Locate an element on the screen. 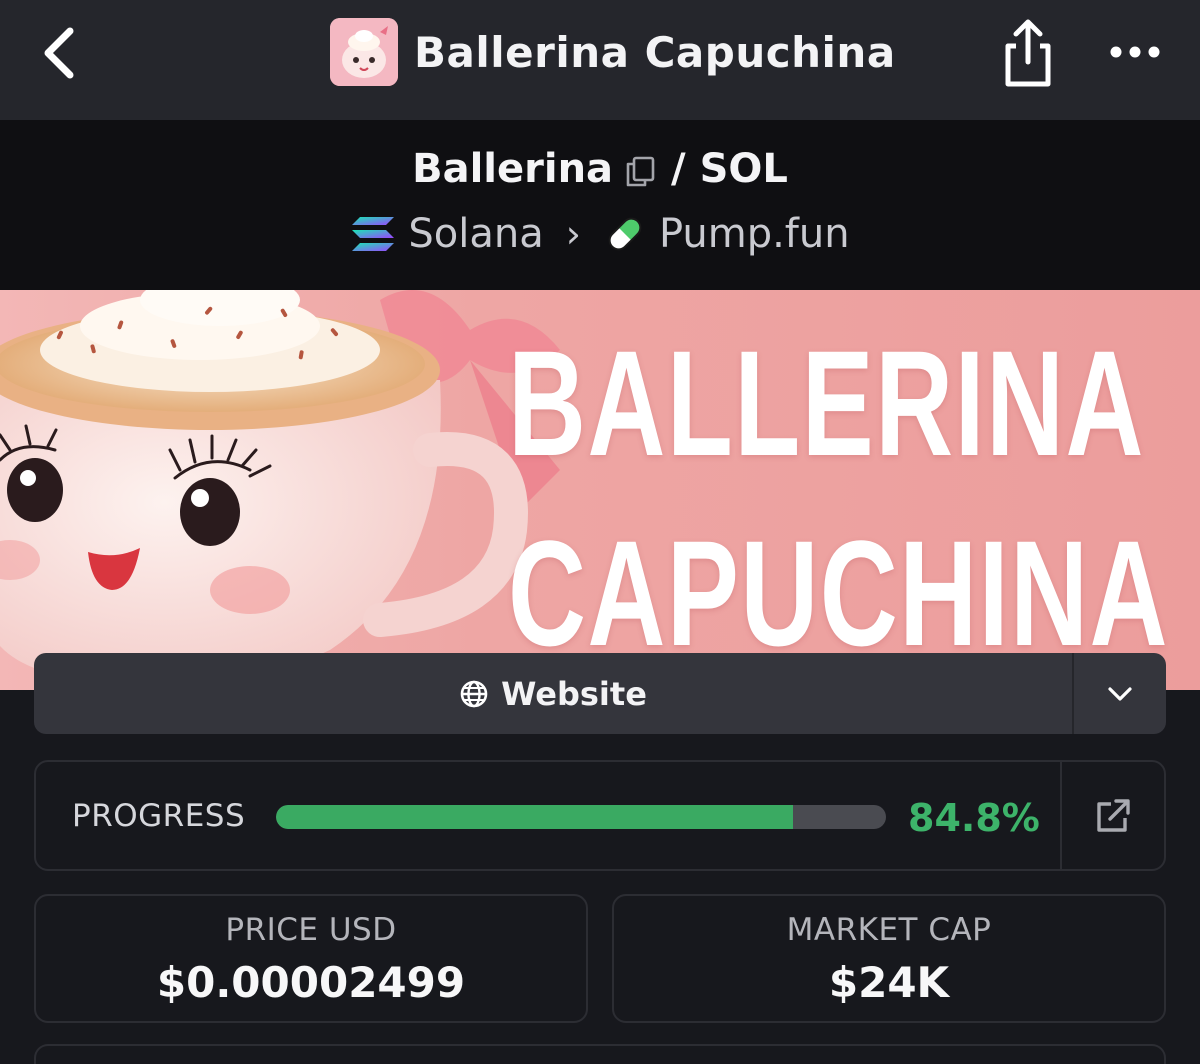  top-bar: Ballerina Capuchina is located at coordinates (600, 60).